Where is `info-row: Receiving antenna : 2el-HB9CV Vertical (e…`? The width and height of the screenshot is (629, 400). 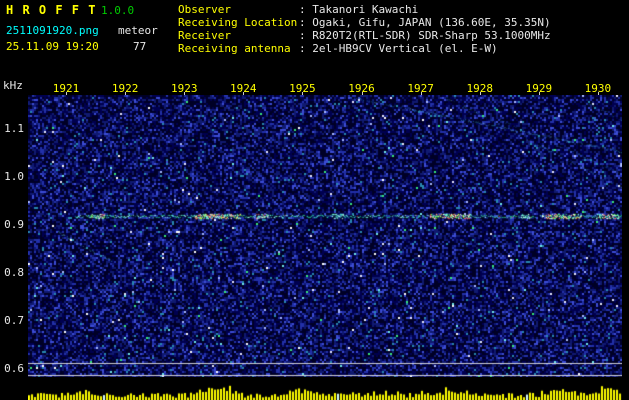
info-row: Receiving antenna : 2el-HB9CV Vertical (e… is located at coordinates (364, 48).